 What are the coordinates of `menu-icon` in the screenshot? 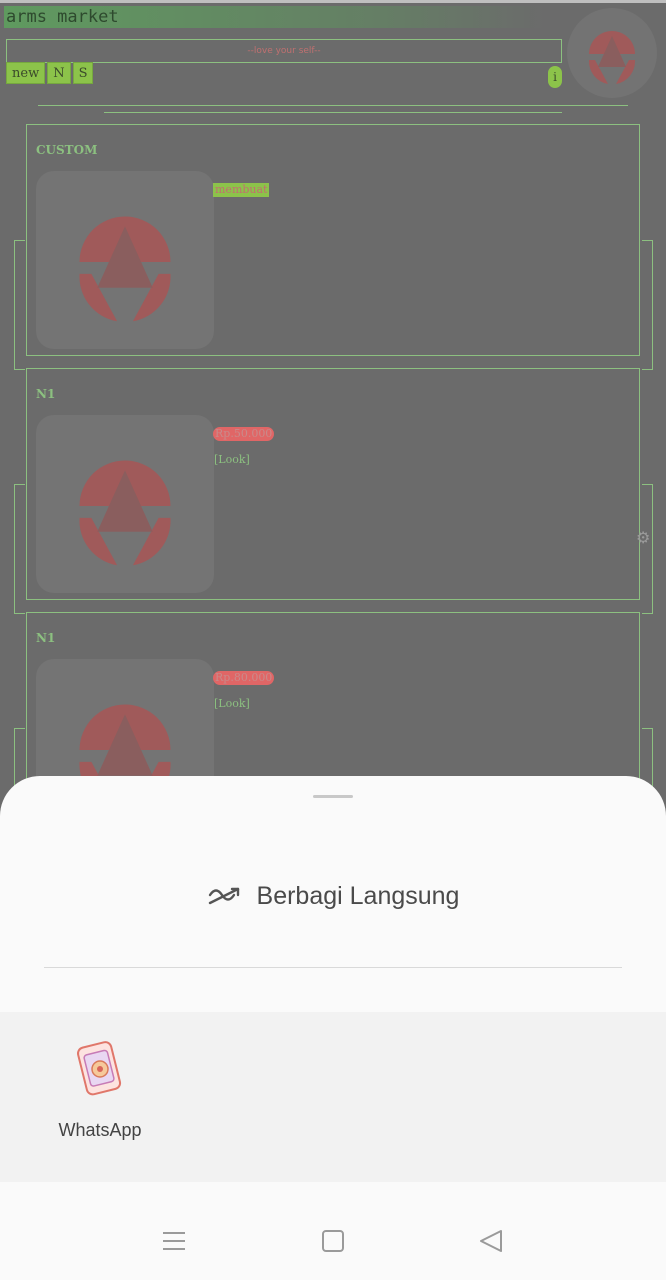 It's located at (174, 1242).